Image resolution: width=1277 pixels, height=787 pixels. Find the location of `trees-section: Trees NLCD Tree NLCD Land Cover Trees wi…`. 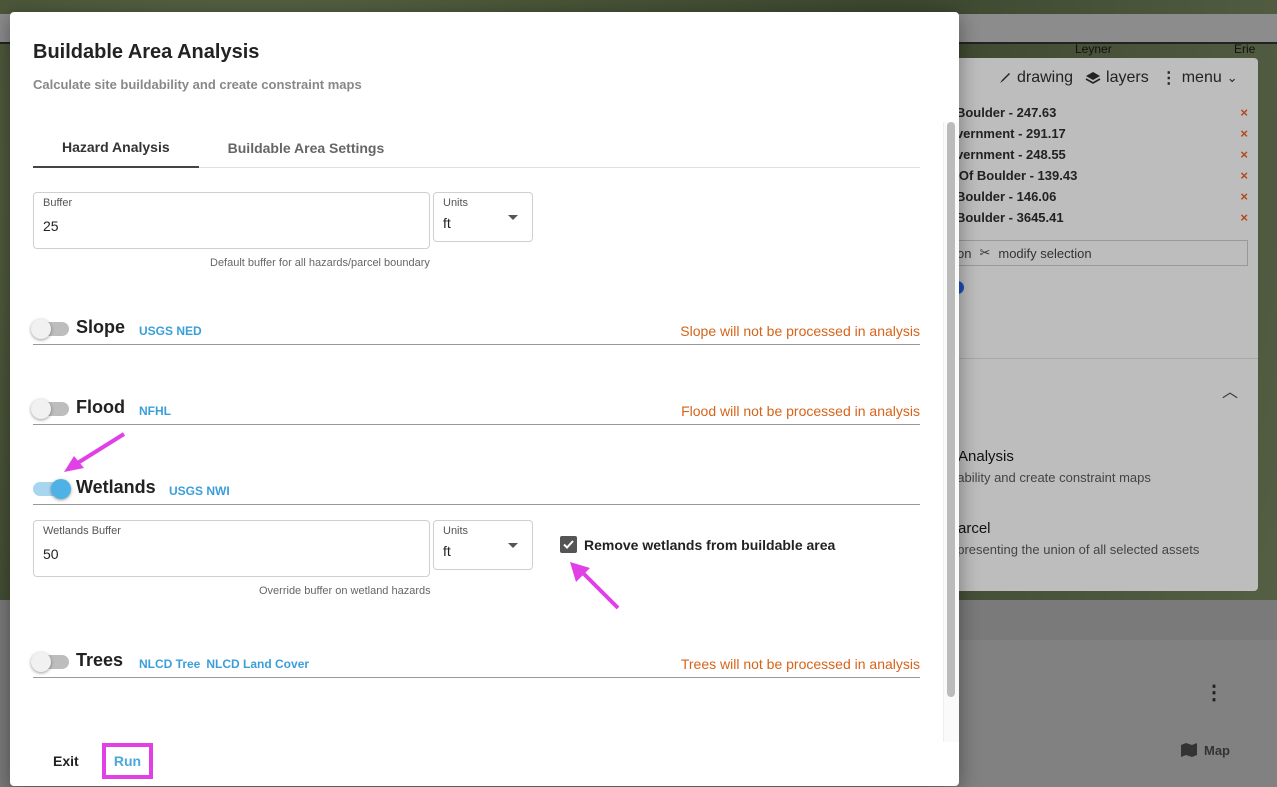

trees-section: Trees NLCD Tree NLCD Land Cover Trees wi… is located at coordinates (475, 663).